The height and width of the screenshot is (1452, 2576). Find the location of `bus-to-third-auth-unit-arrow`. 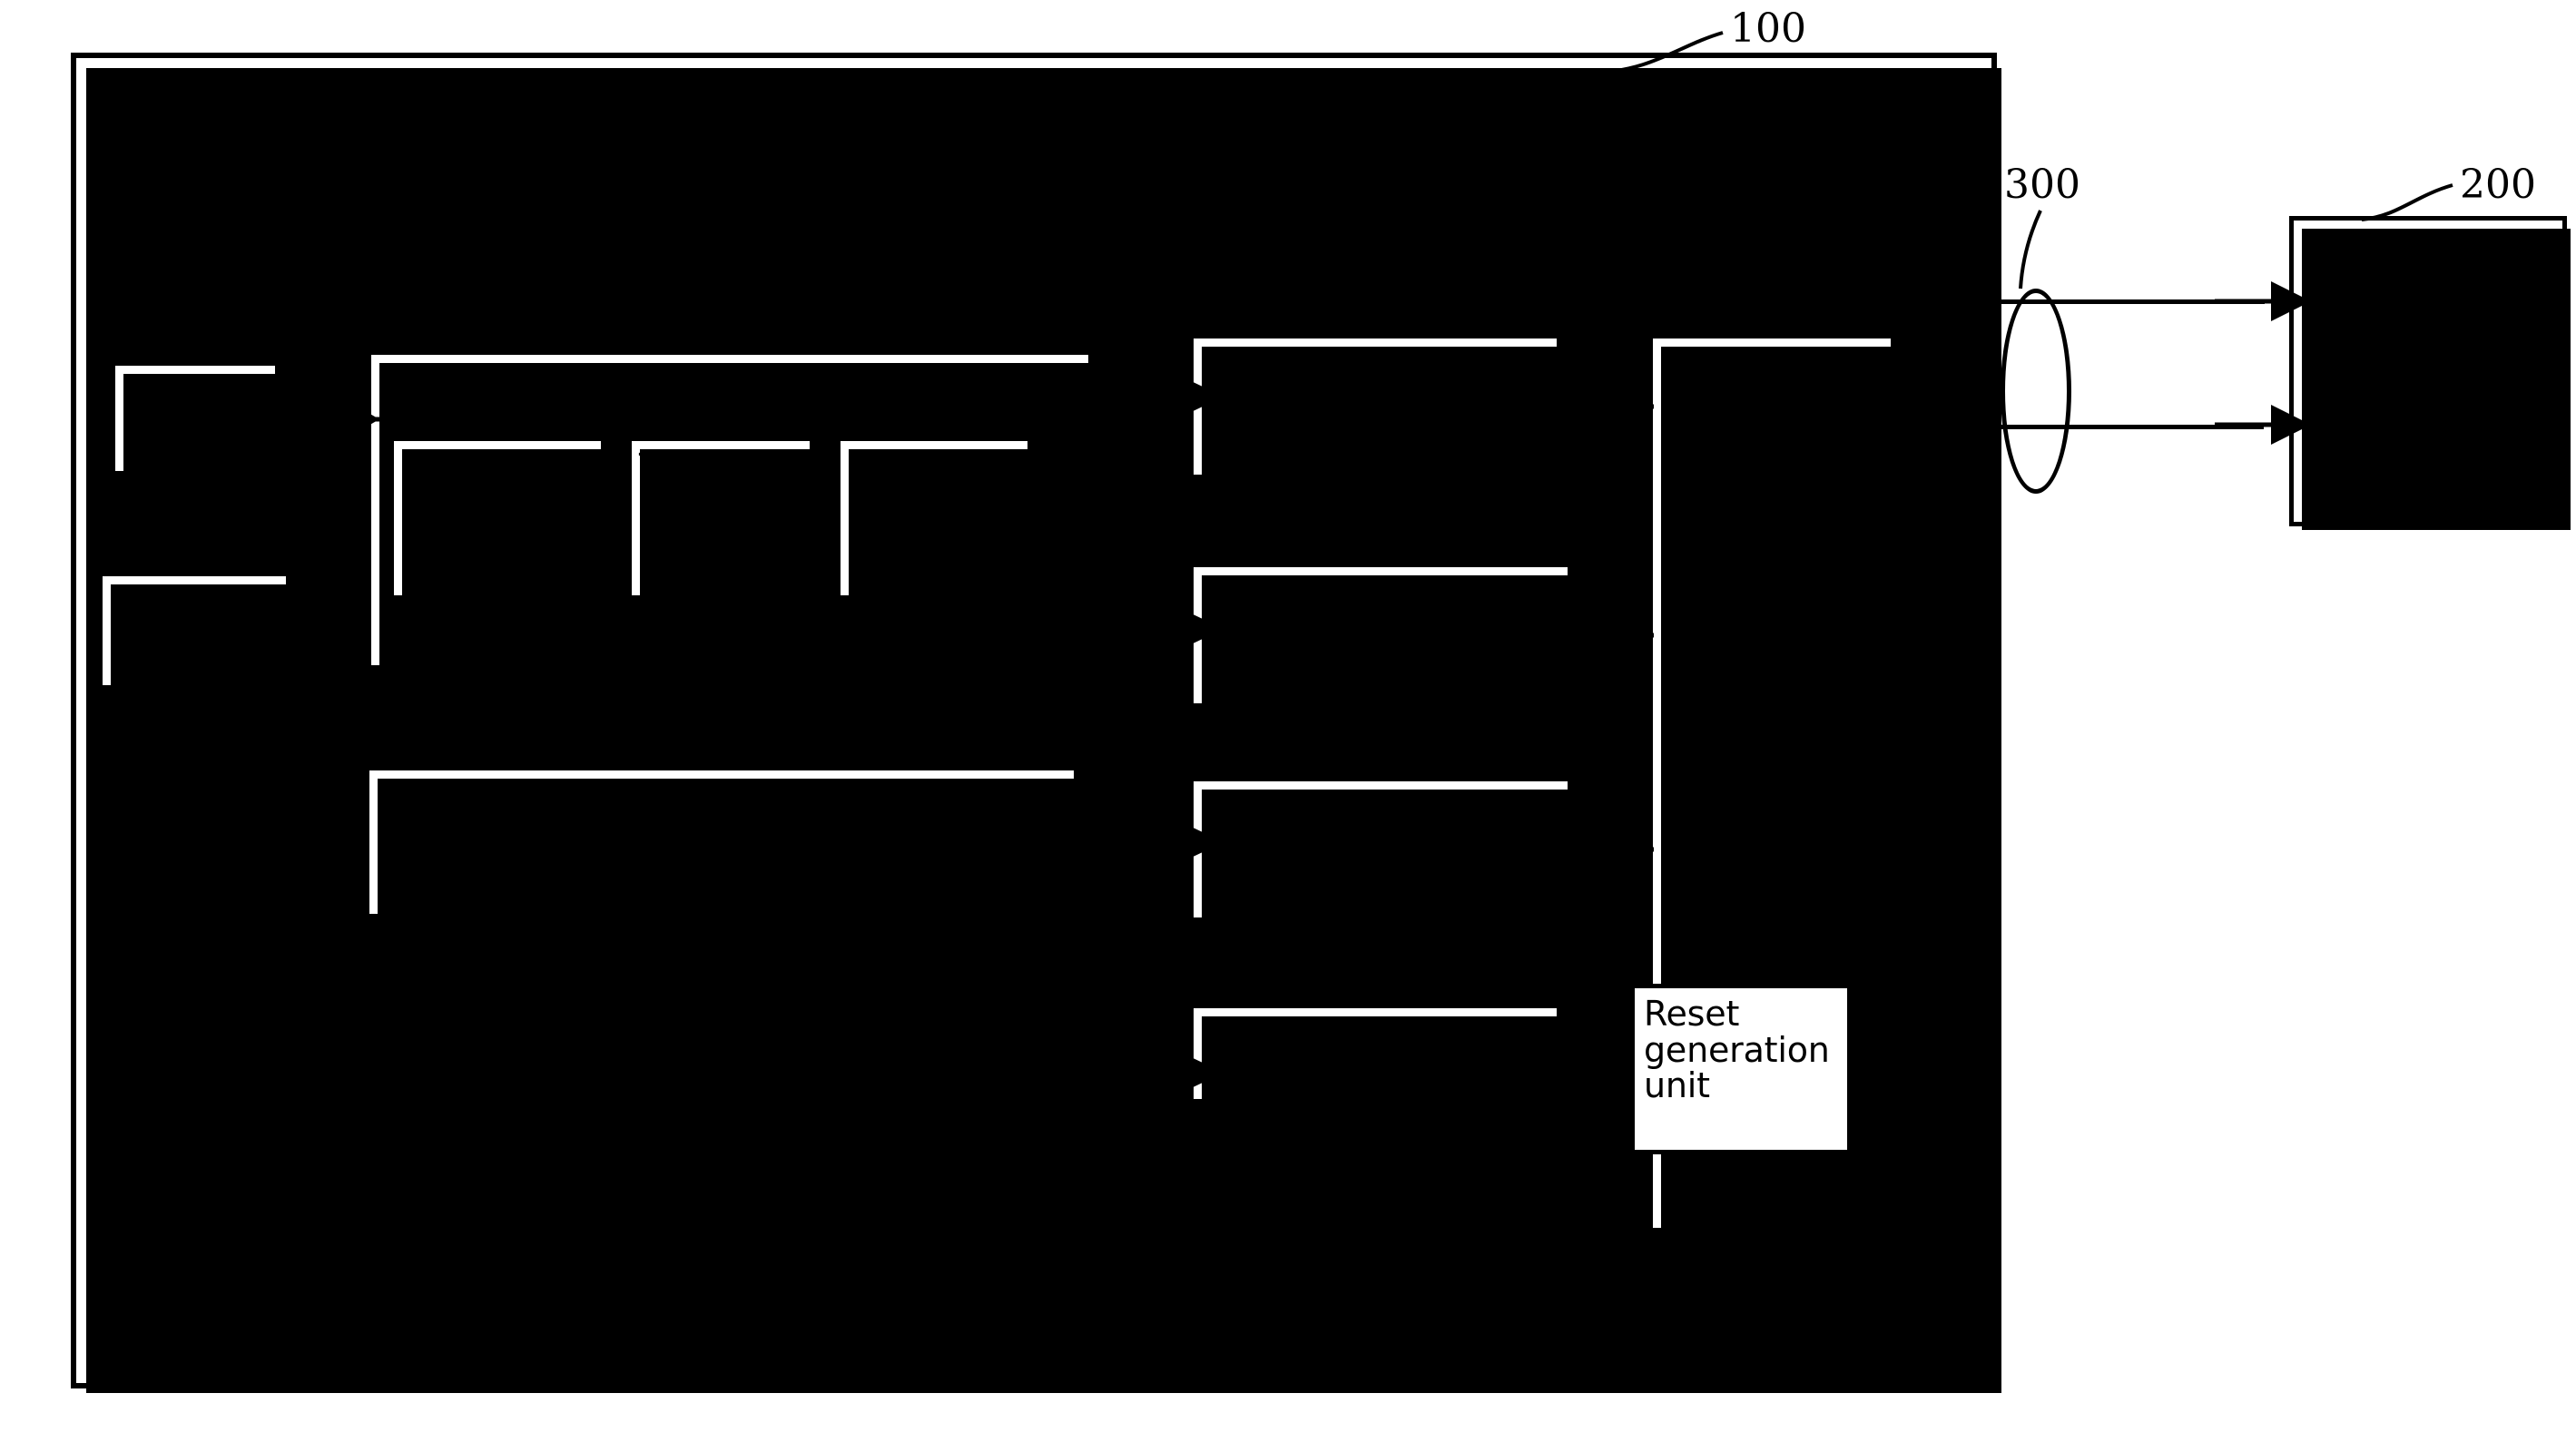

bus-to-third-auth-unit-arrow is located at coordinates (1174, 842).